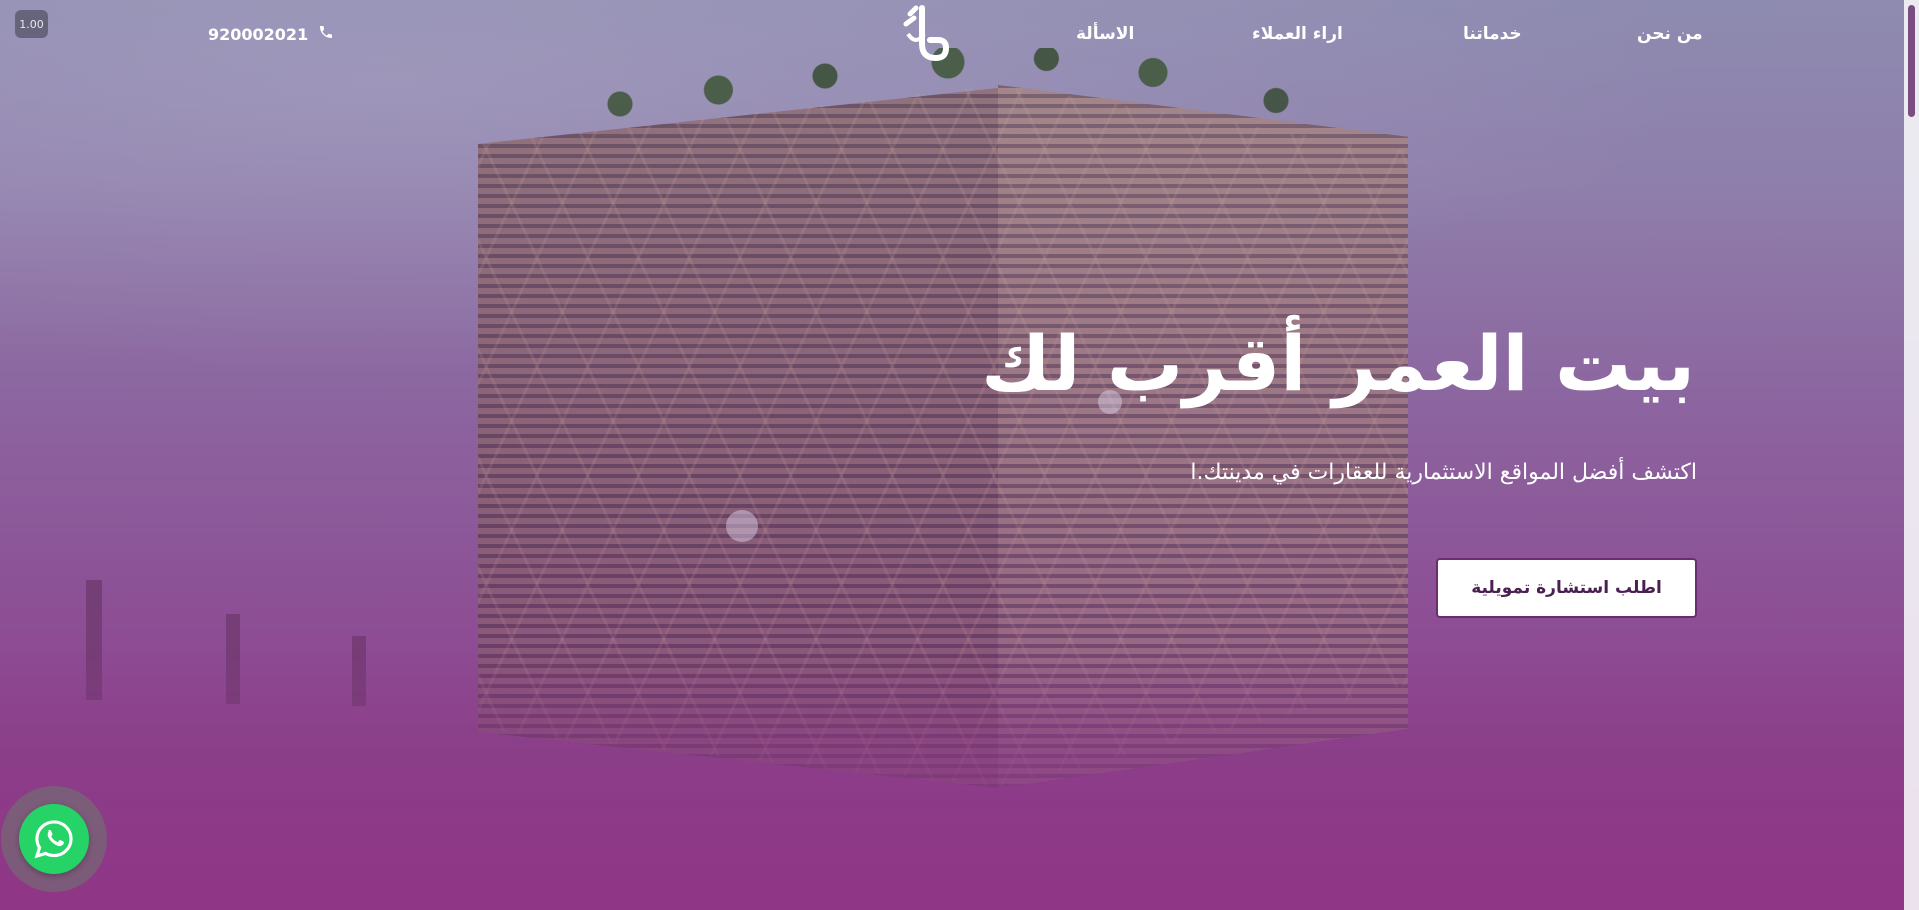  What do you see at coordinates (1492, 34) in the screenshot?
I see `nav-item-services: خدماتنا` at bounding box center [1492, 34].